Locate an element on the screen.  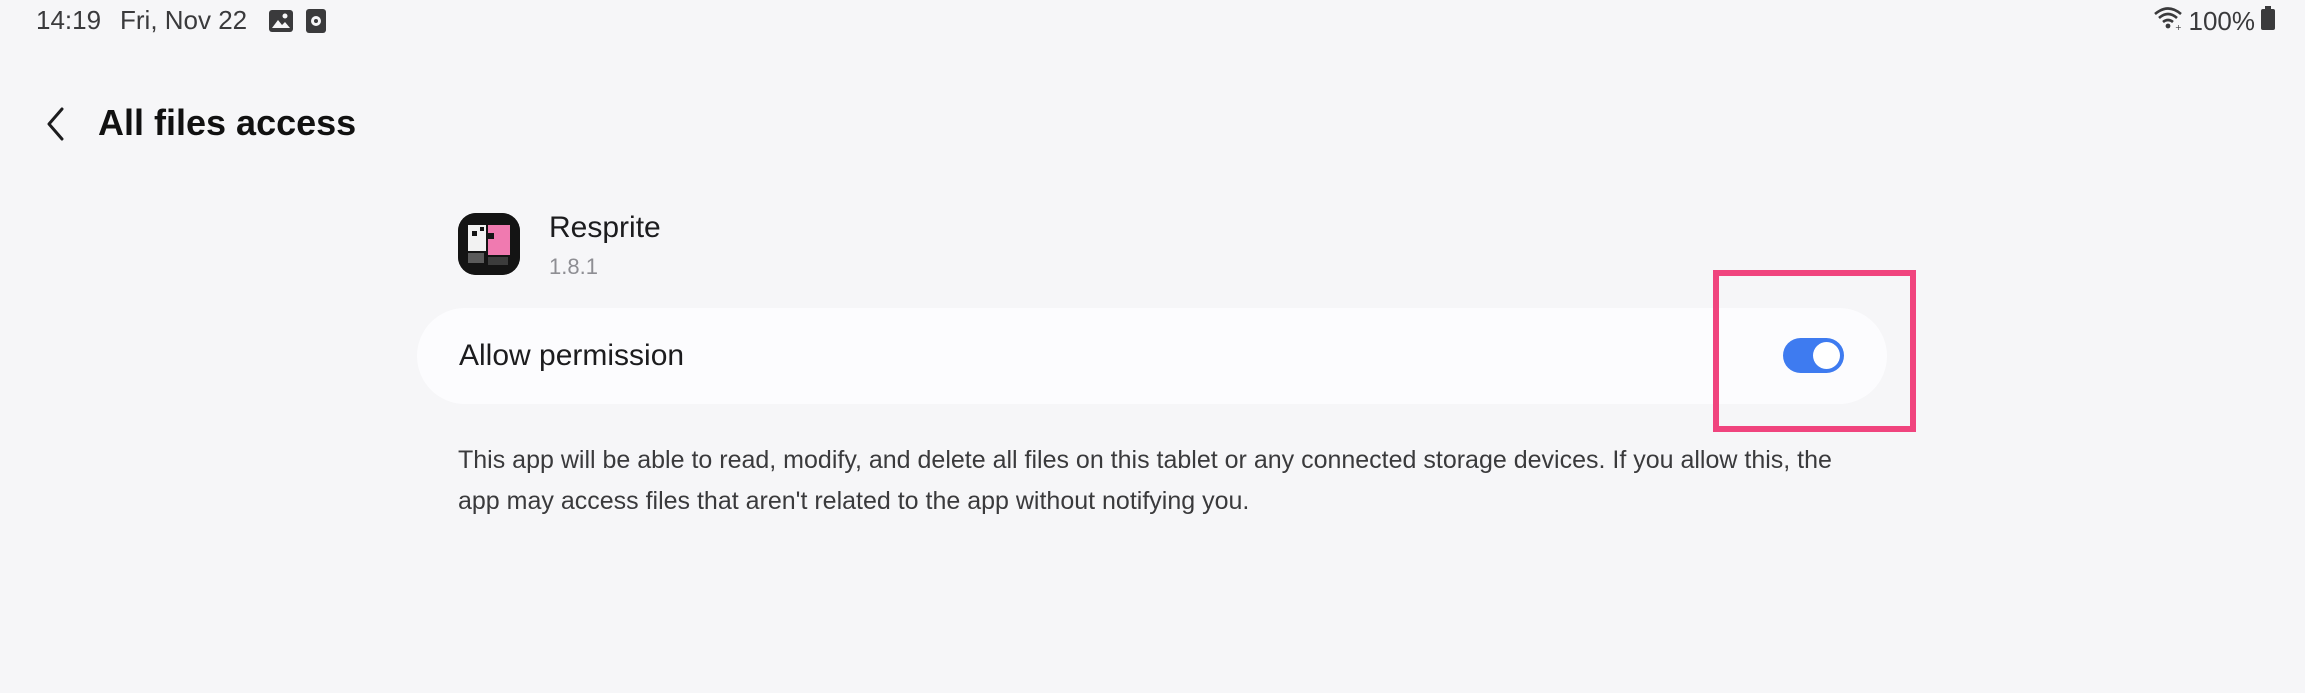
page-title: All files access is located at coordinates (227, 122).